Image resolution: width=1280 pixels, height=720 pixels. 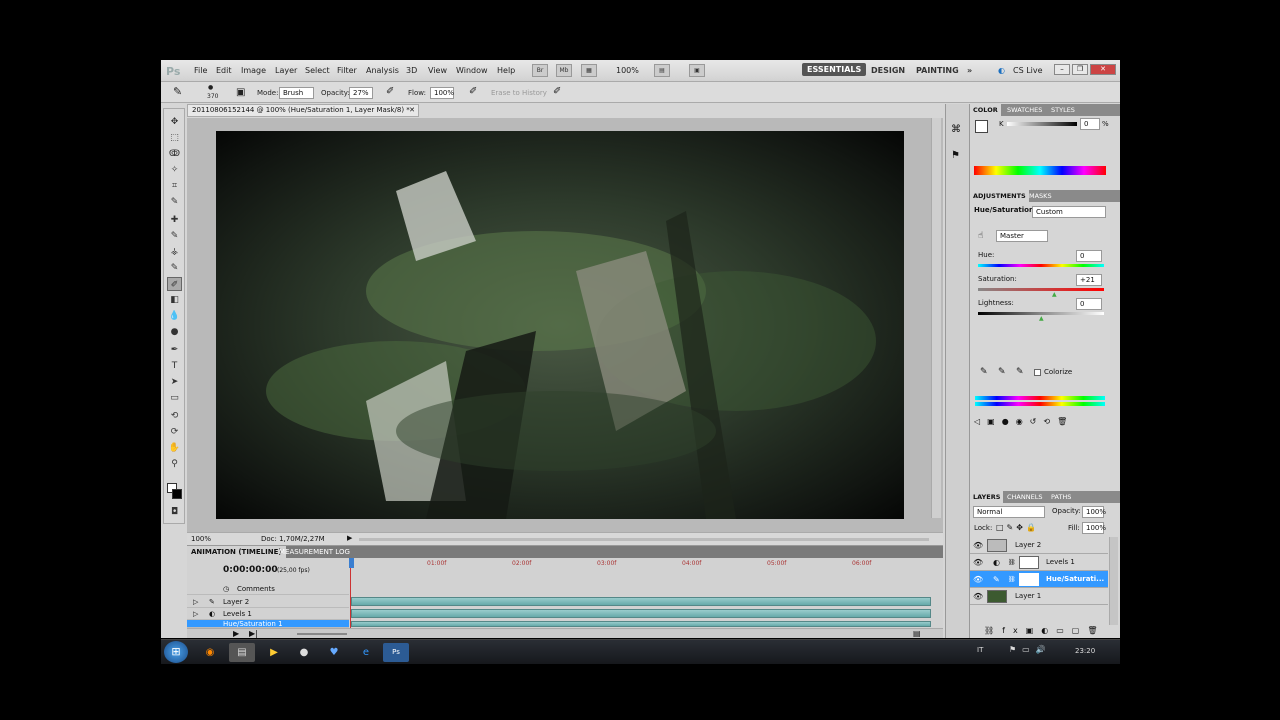 What do you see at coordinates (174, 154) in the screenshot?
I see `lasso-tool-icon: ↂ` at bounding box center [174, 154].